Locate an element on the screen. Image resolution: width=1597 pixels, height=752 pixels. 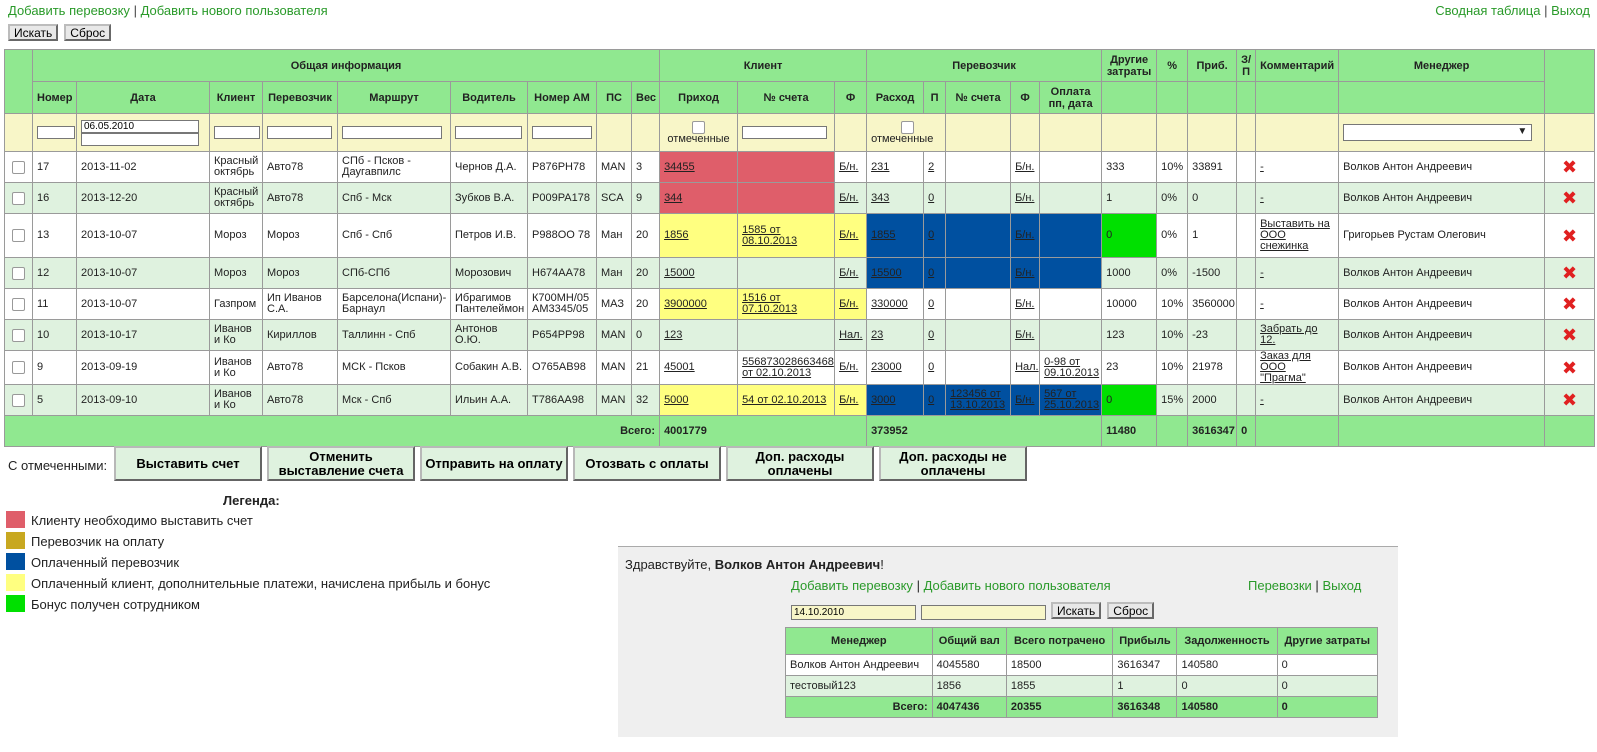
row-income-link: 1856 is located at coordinates (676, 235).